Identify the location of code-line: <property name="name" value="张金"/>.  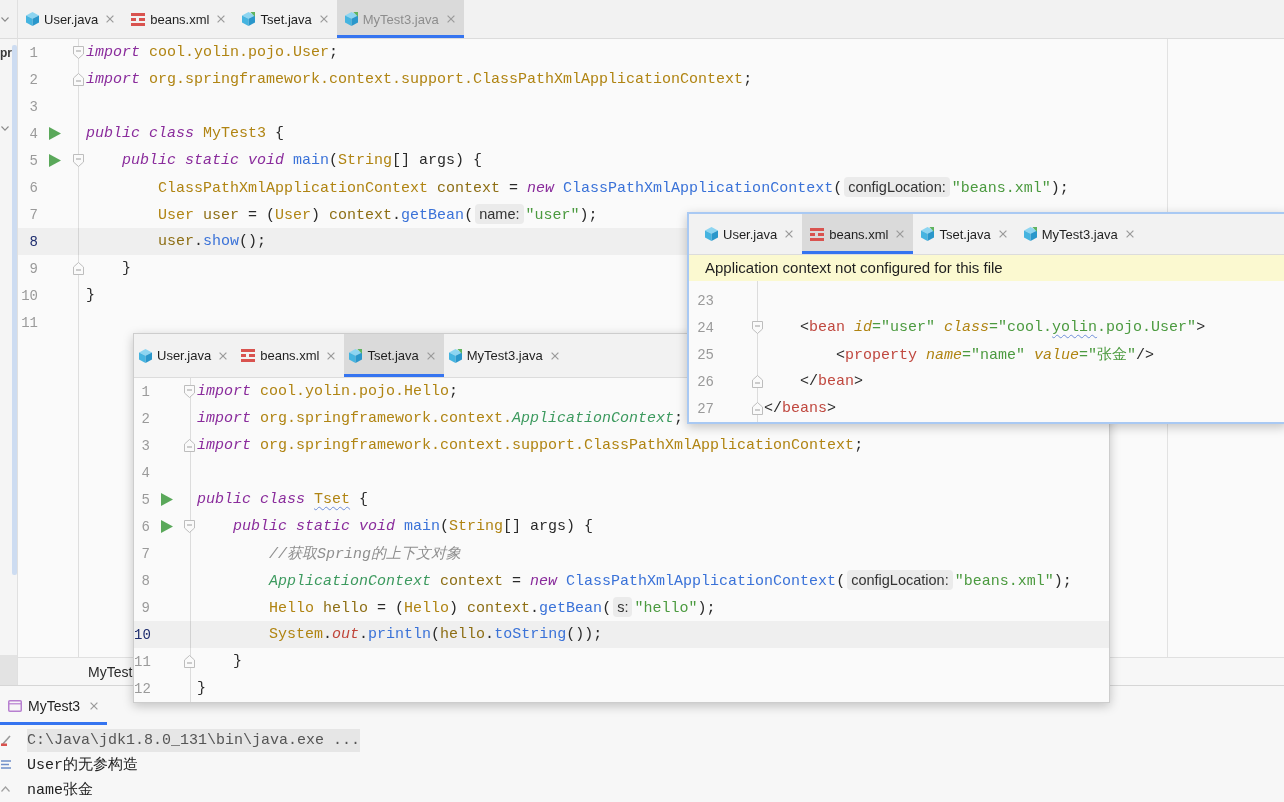
(995, 354).